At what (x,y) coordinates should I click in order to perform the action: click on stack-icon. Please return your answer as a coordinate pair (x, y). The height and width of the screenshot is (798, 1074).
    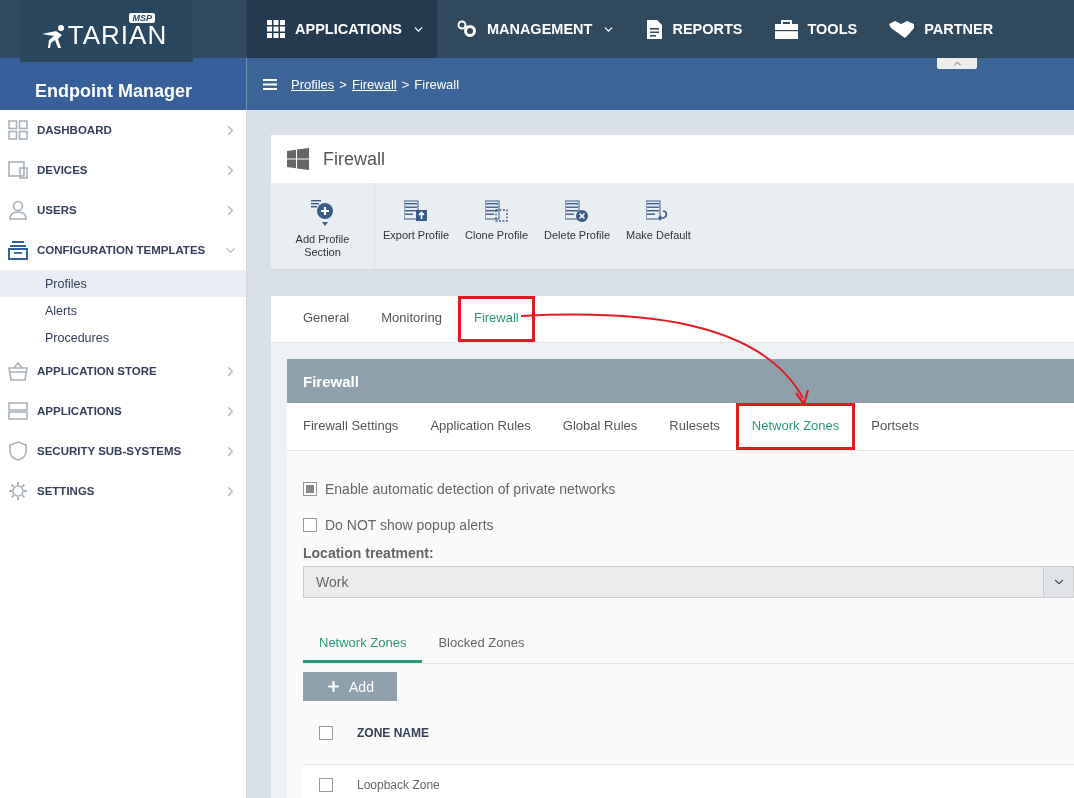
    Looking at the image, I should click on (18, 250).